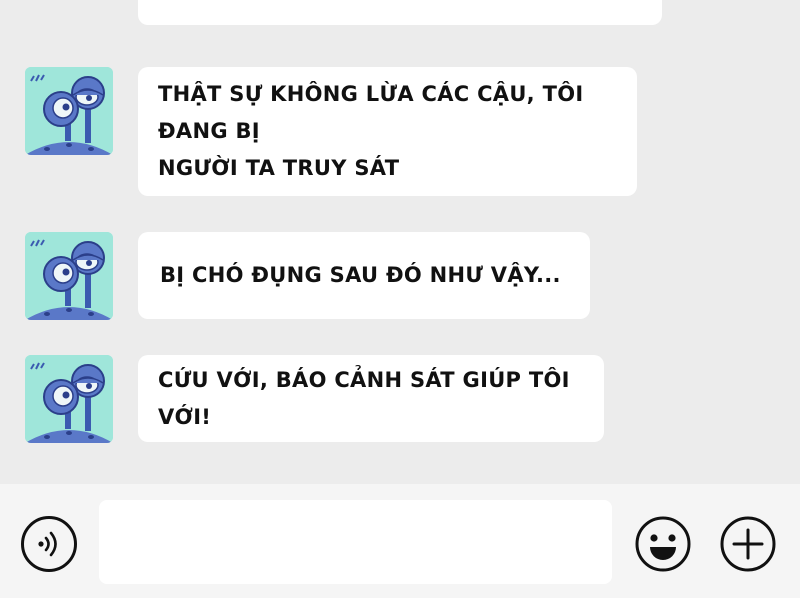 This screenshot has height=598, width=800. I want to click on message-input, so click(355, 542).